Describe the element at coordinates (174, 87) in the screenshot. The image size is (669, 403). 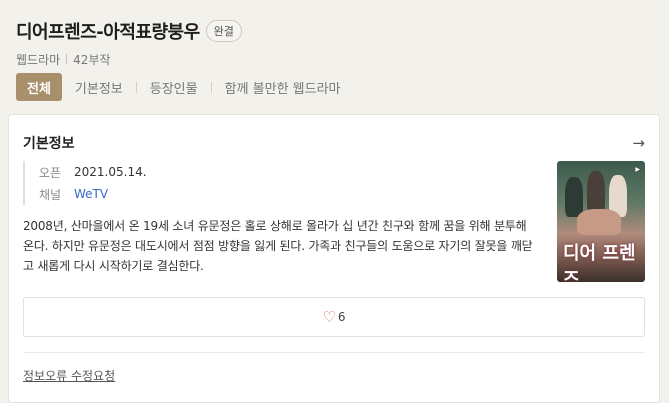
I see `tab-characters: 등장인물` at that location.